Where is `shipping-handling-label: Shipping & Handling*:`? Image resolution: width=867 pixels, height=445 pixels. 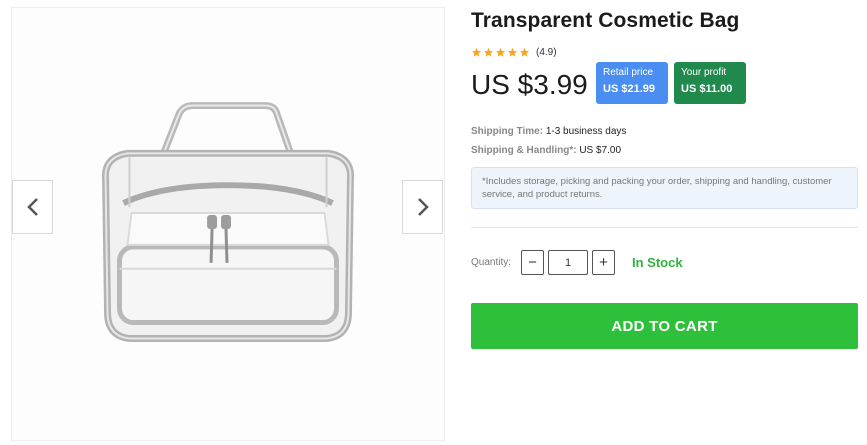 shipping-handling-label: Shipping & Handling*: is located at coordinates (524, 150).